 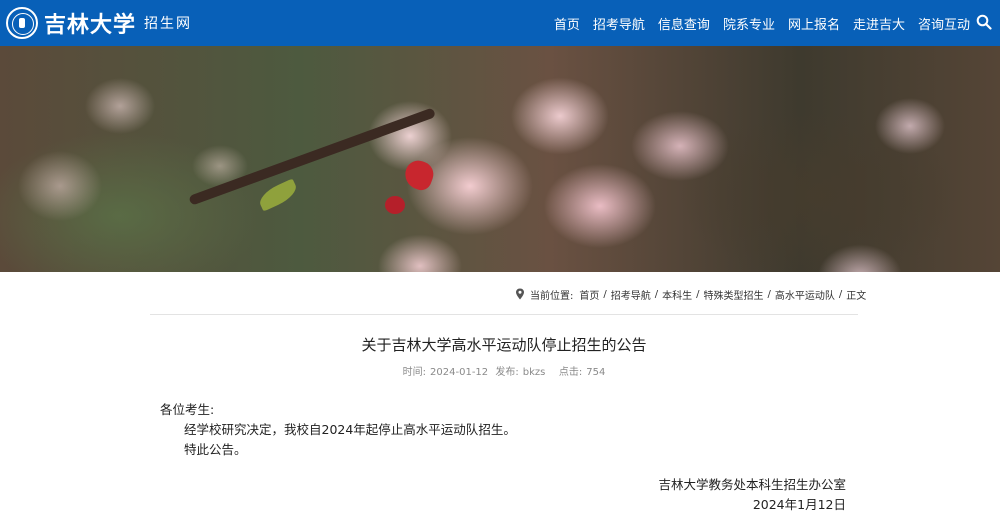 I want to click on article-body: 各位考生: 经学校研究决定，我校自2024年起停止高水平运动队招生。 特此公告。, so click(x=338, y=430).